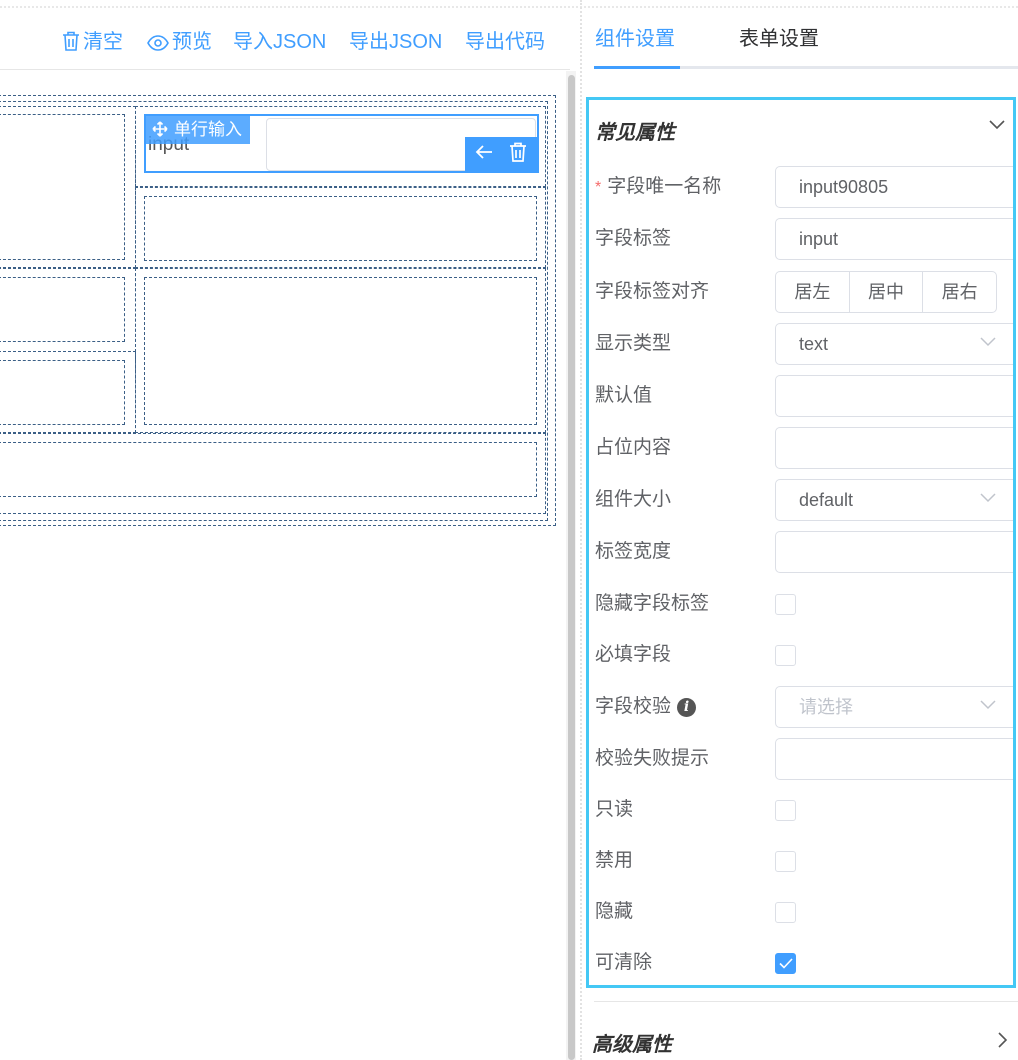 The image size is (1018, 1060). Describe the element at coordinates (614, 809) in the screenshot. I see `readonly-label: 只读` at that location.